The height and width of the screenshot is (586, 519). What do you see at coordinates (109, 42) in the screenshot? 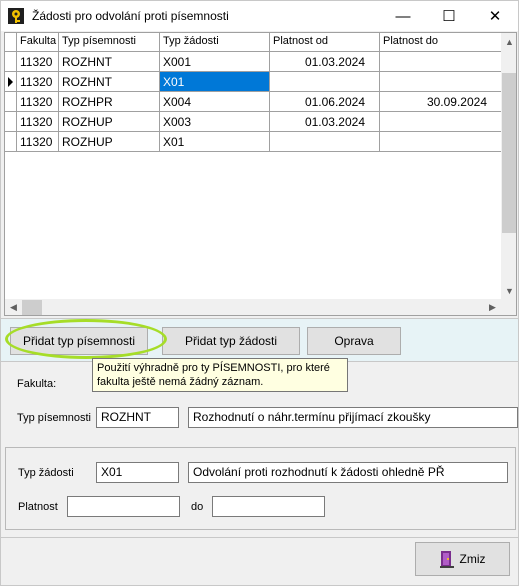
I see `column-header-typ-pisemnosti: Typ písemnosti` at bounding box center [109, 42].